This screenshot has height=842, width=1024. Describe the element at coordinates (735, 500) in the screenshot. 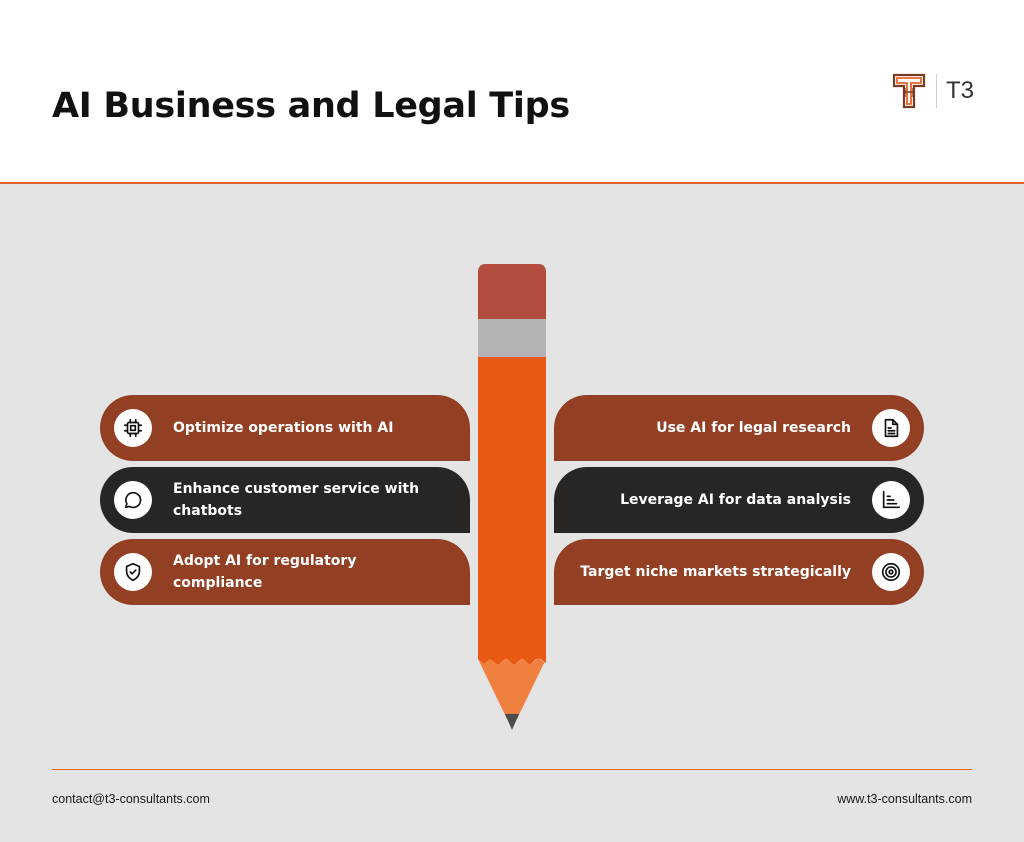

I see `tip-label: Leverage AI for data analysis` at that location.